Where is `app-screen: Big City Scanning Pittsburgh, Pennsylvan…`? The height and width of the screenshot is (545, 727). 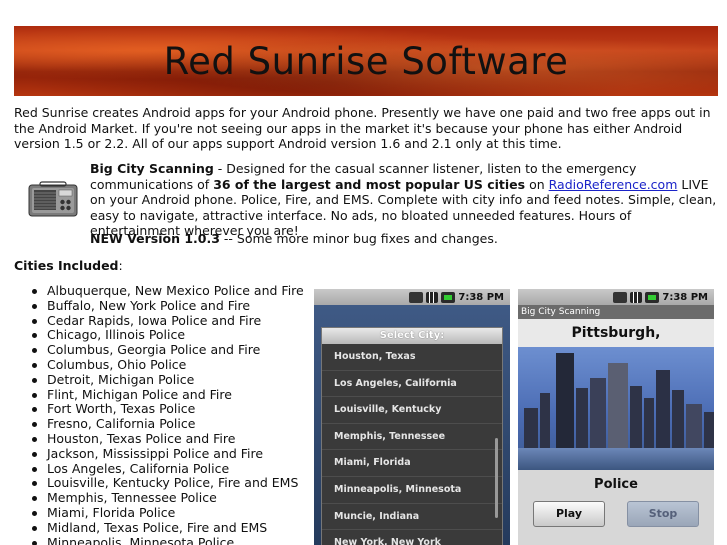 app-screen: Big City Scanning Pittsburgh, Pennsylvan… is located at coordinates (616, 425).